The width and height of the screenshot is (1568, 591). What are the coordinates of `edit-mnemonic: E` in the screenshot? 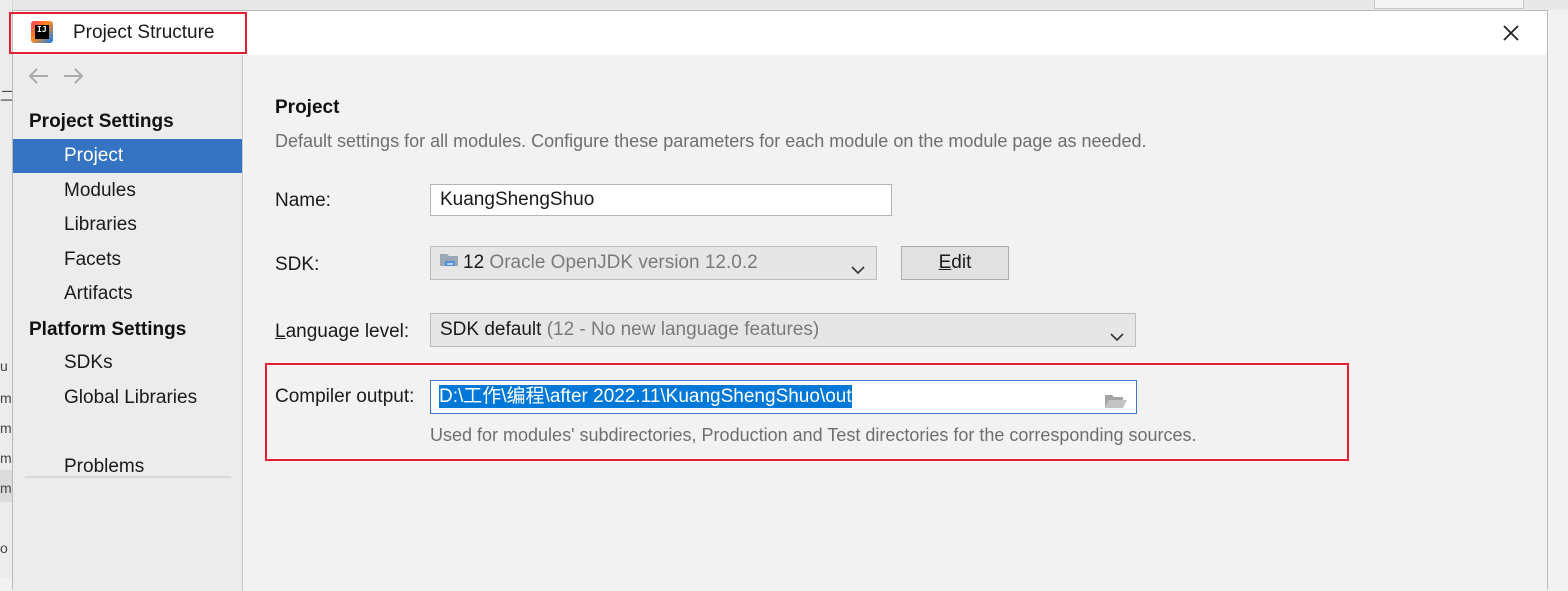 It's located at (945, 262).